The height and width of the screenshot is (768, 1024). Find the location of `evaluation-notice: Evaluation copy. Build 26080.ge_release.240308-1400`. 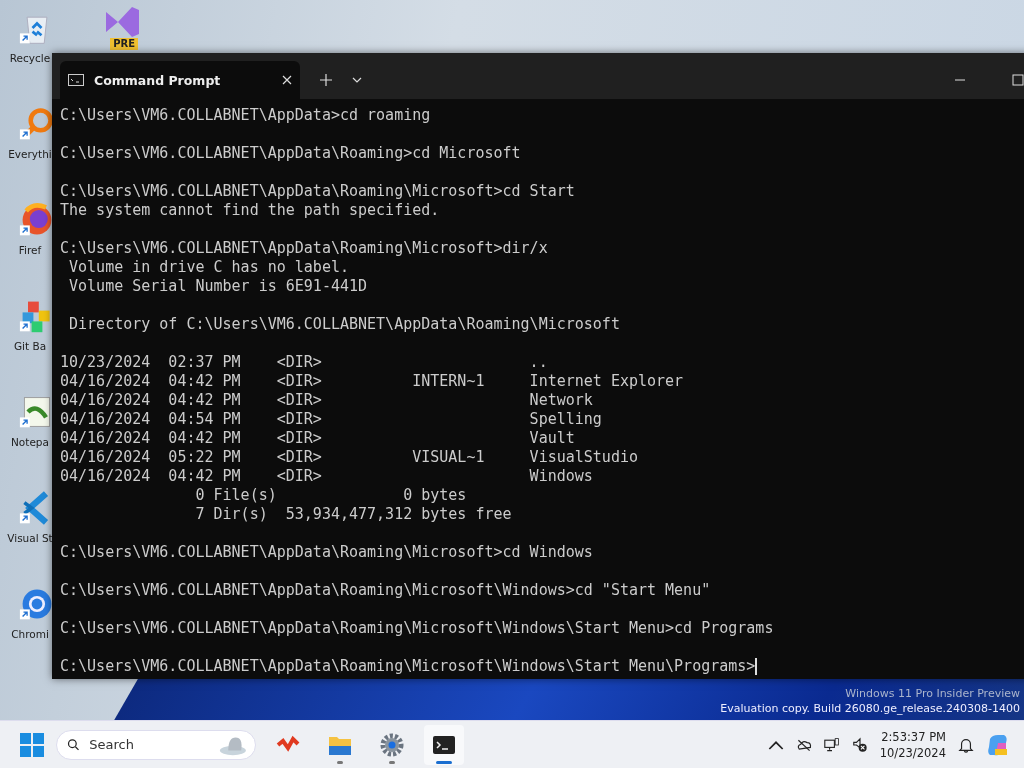

evaluation-notice: Evaluation copy. Build 26080.ge_release.240308-1400 is located at coordinates (870, 708).